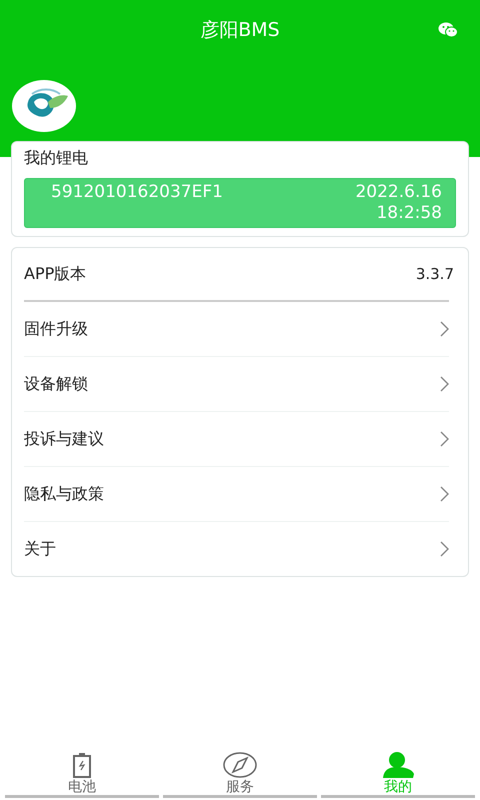 The image size is (480, 800). I want to click on menu-item: 隐私与政策, so click(236, 494).